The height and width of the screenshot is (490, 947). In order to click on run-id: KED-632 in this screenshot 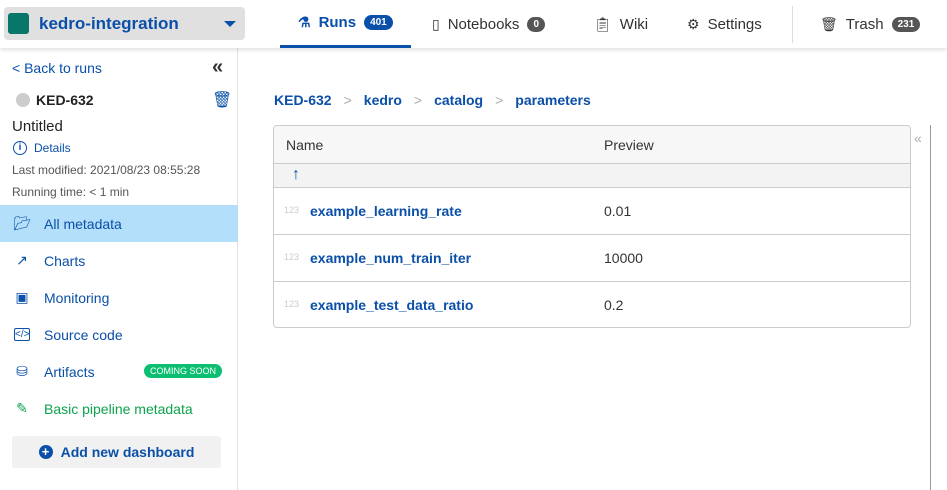, I will do `click(55, 100)`.